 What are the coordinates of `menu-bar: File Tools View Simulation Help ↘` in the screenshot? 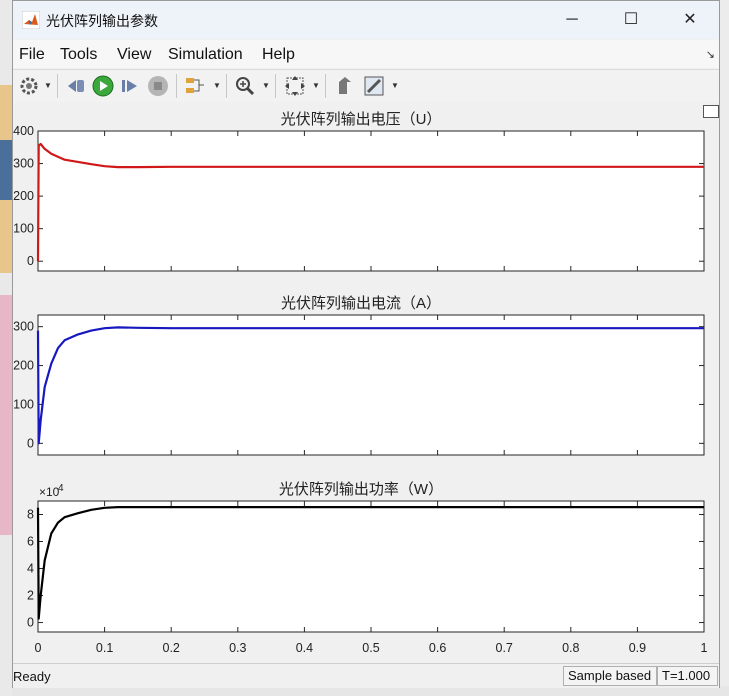 It's located at (366, 54).